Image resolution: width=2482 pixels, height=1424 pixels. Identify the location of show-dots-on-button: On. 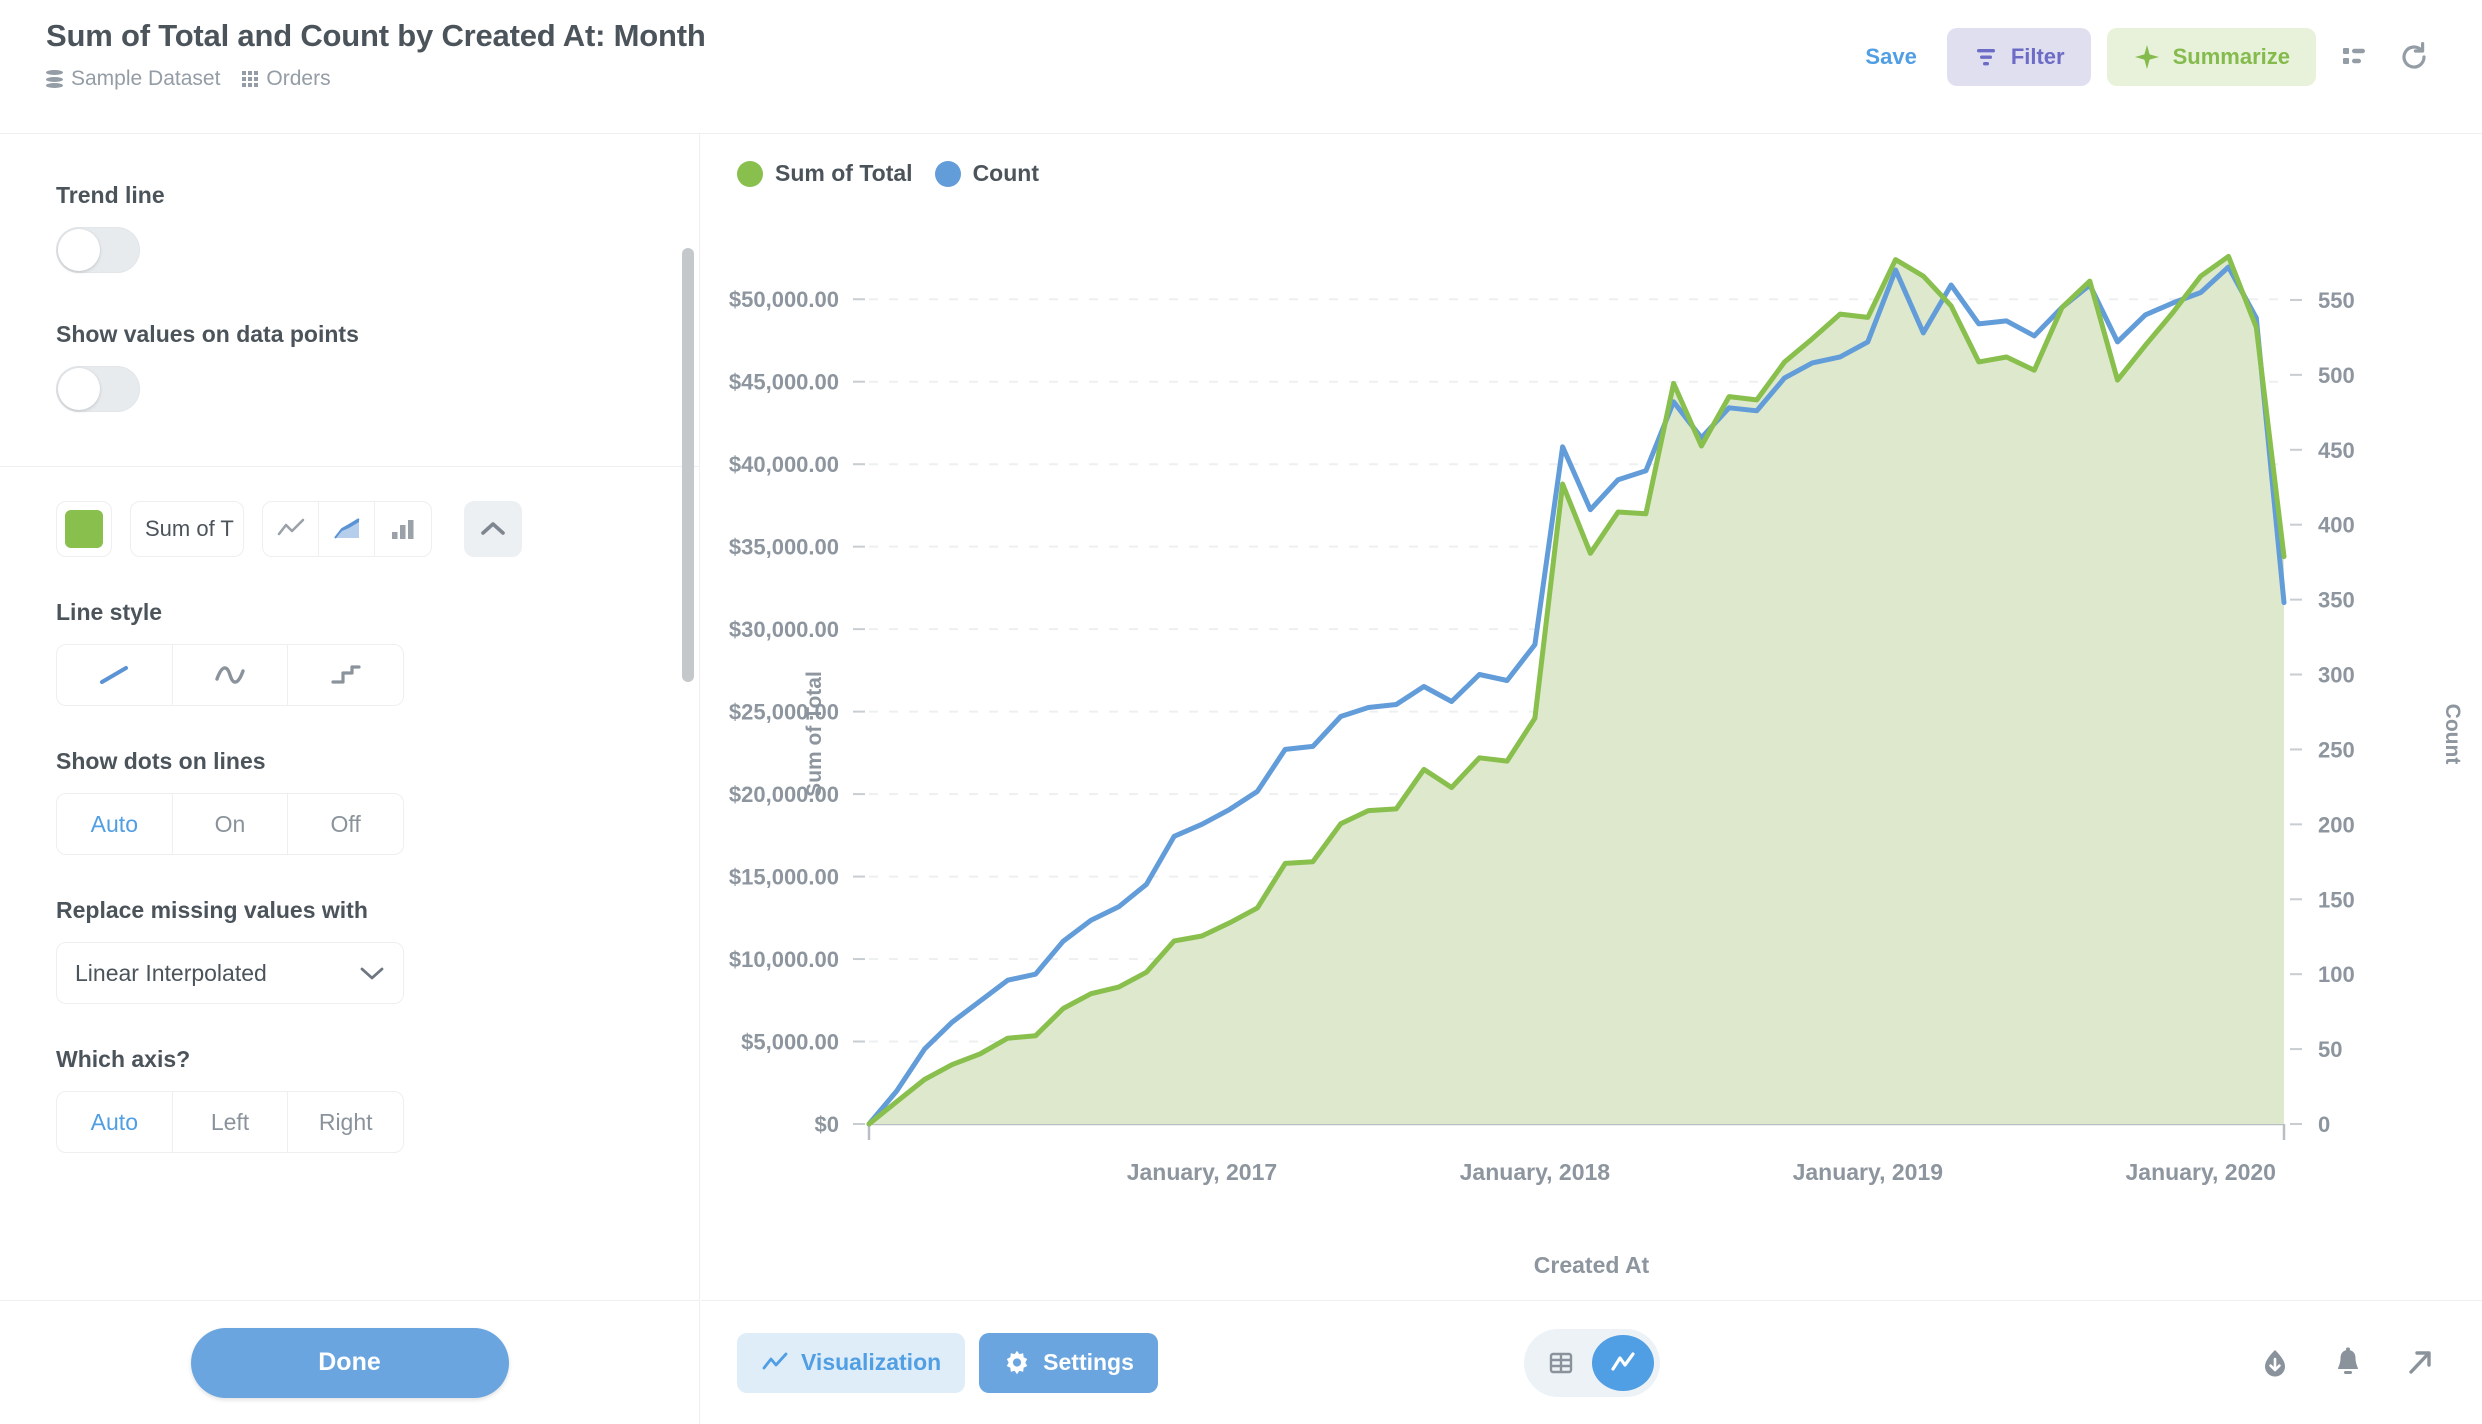
(231, 824).